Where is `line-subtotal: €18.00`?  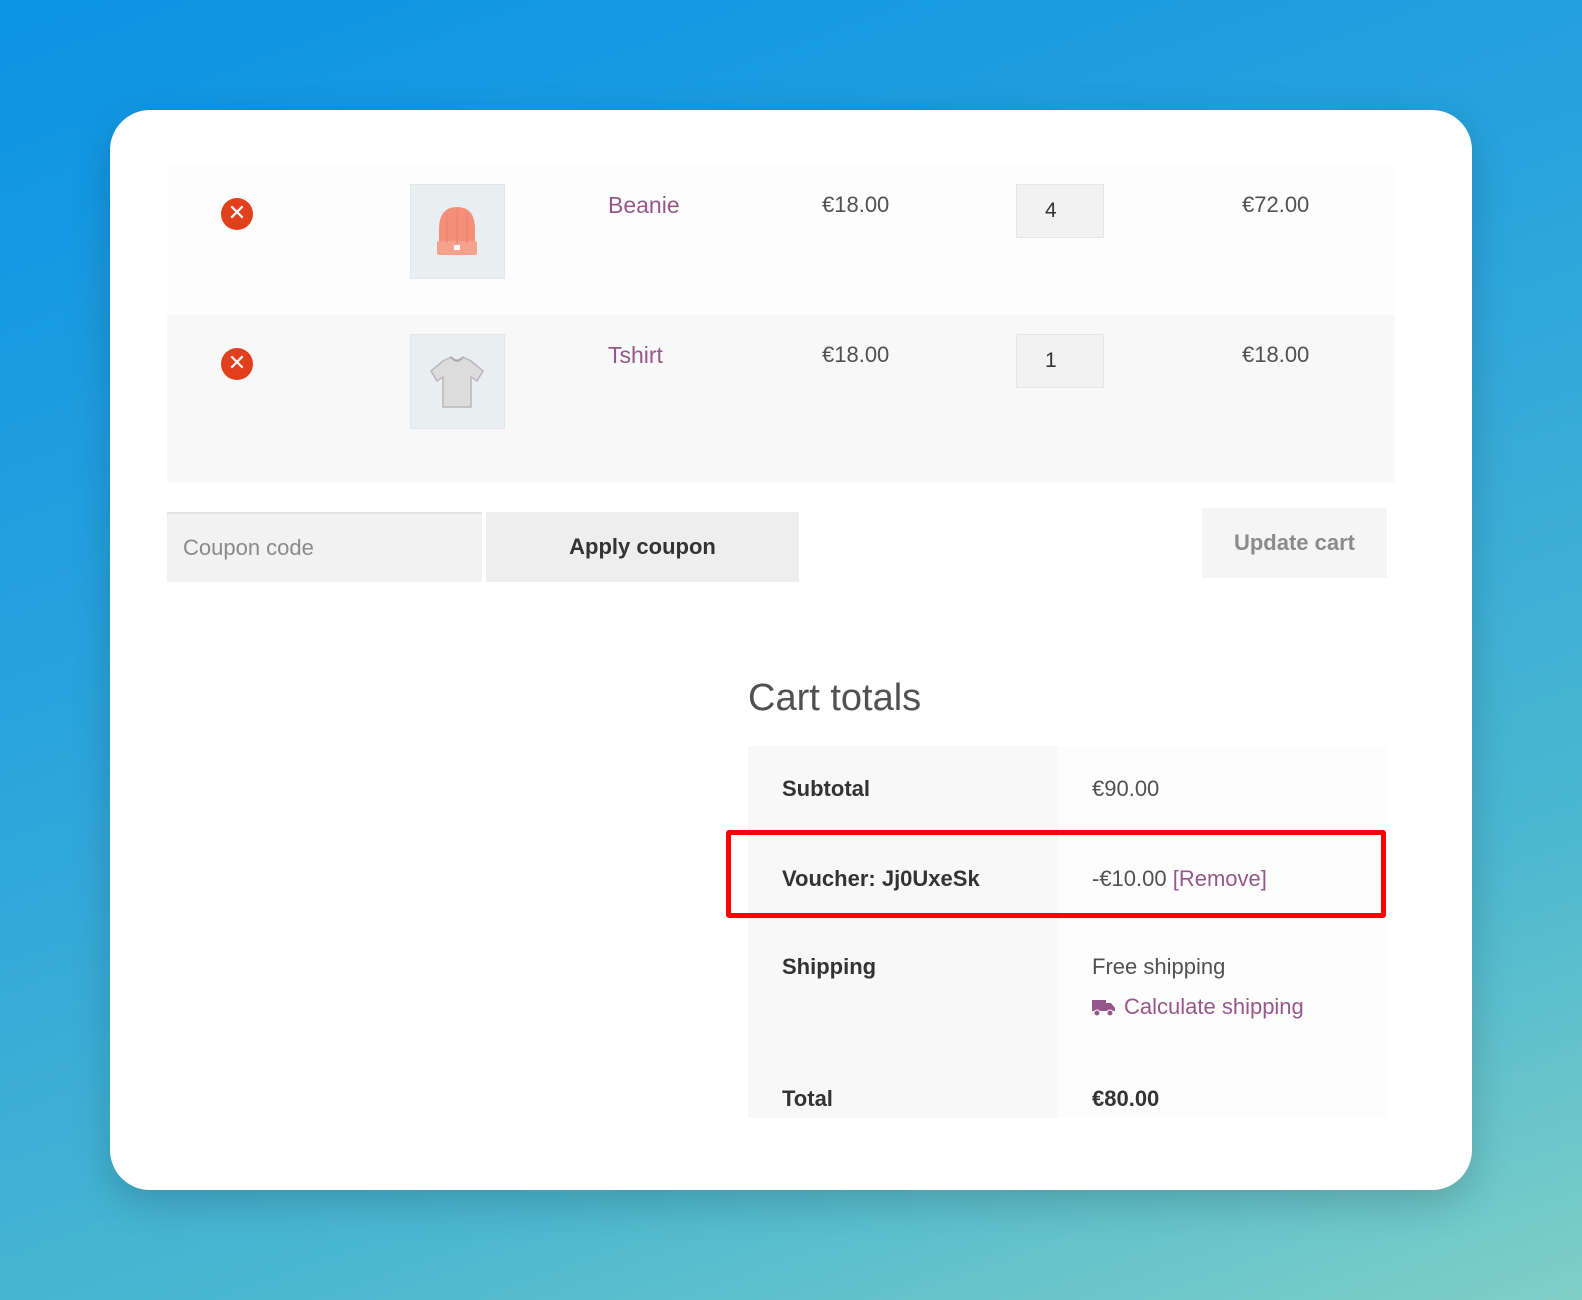 line-subtotal: €18.00 is located at coordinates (1276, 354).